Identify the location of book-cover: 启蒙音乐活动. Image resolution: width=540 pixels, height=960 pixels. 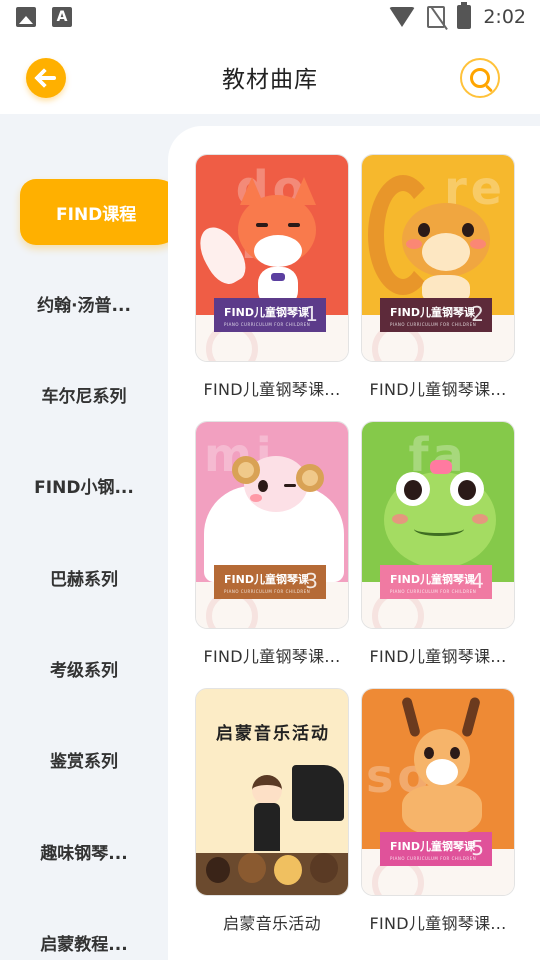
(272, 792).